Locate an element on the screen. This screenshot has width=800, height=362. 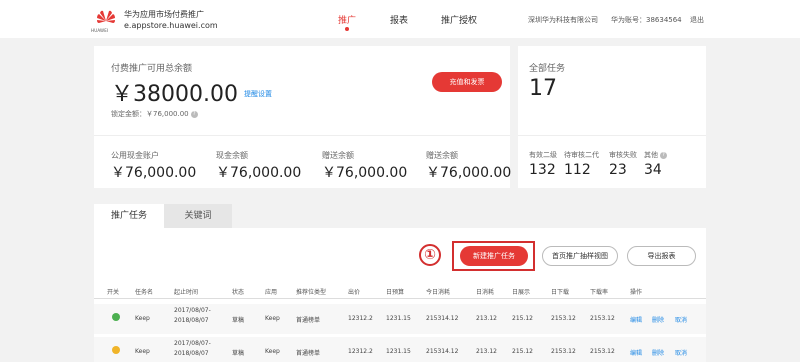
col-header: 日预算 is located at coordinates (395, 291).